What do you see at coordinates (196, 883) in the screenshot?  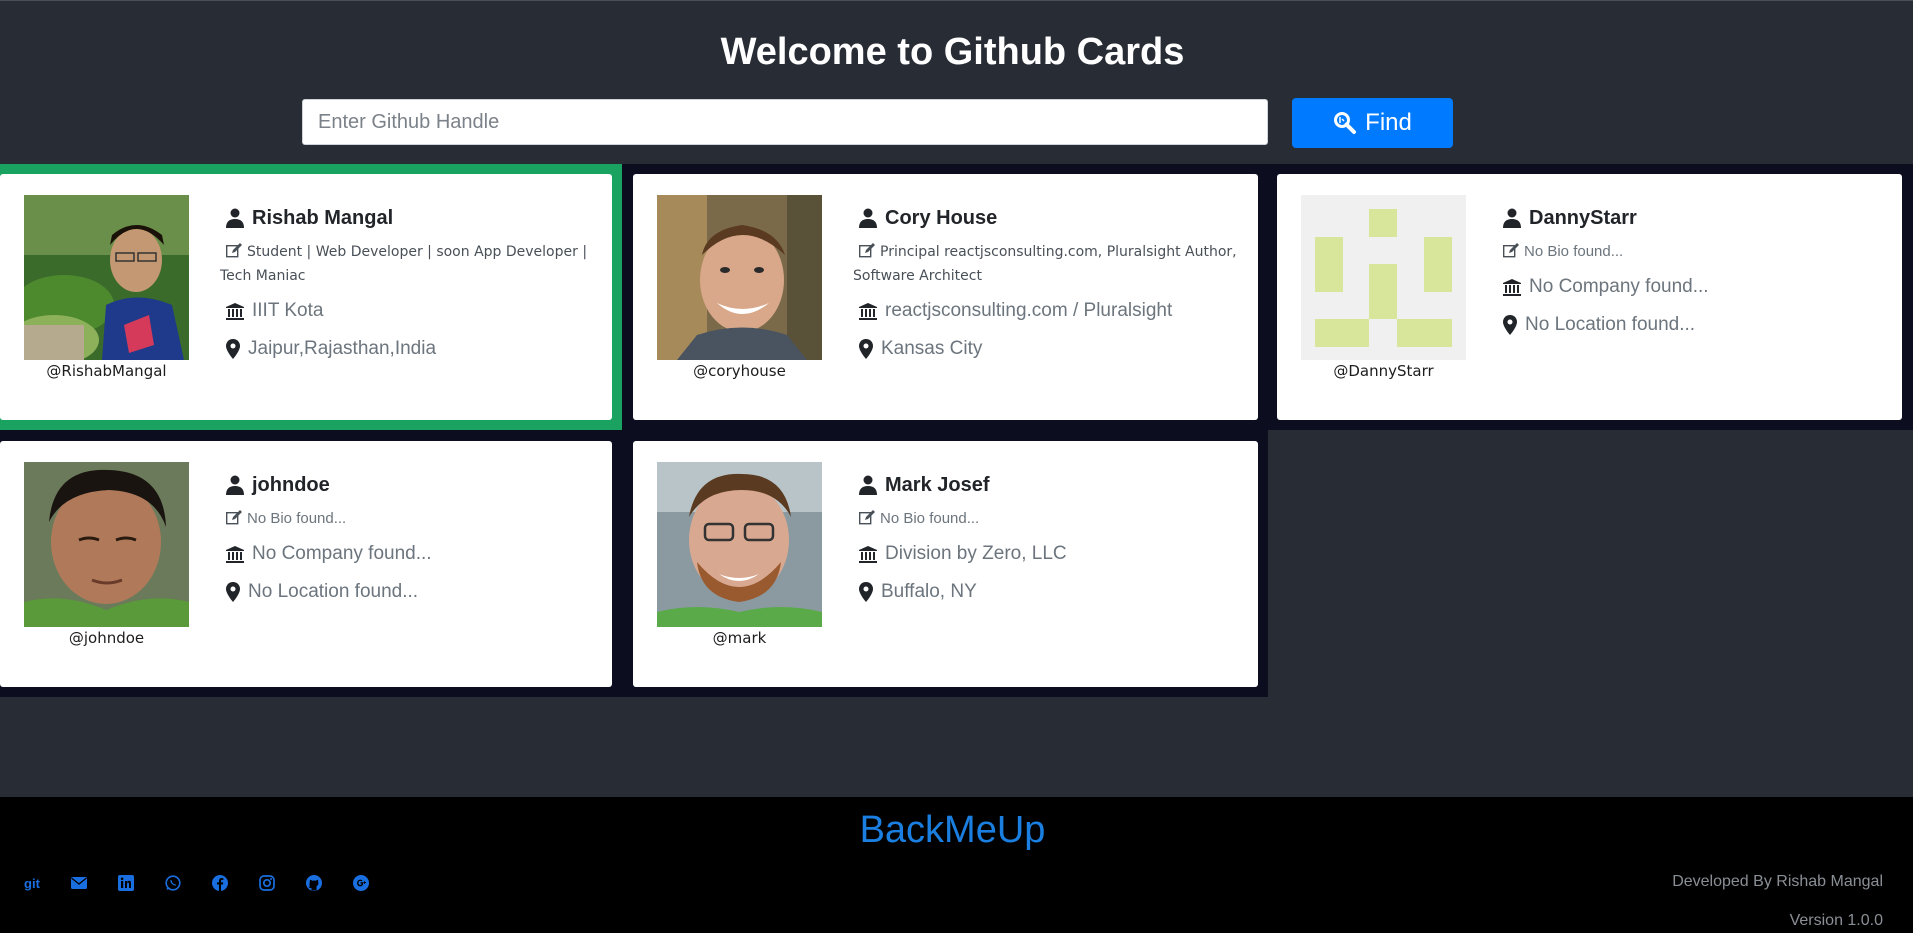 I see `social-links: git` at bounding box center [196, 883].